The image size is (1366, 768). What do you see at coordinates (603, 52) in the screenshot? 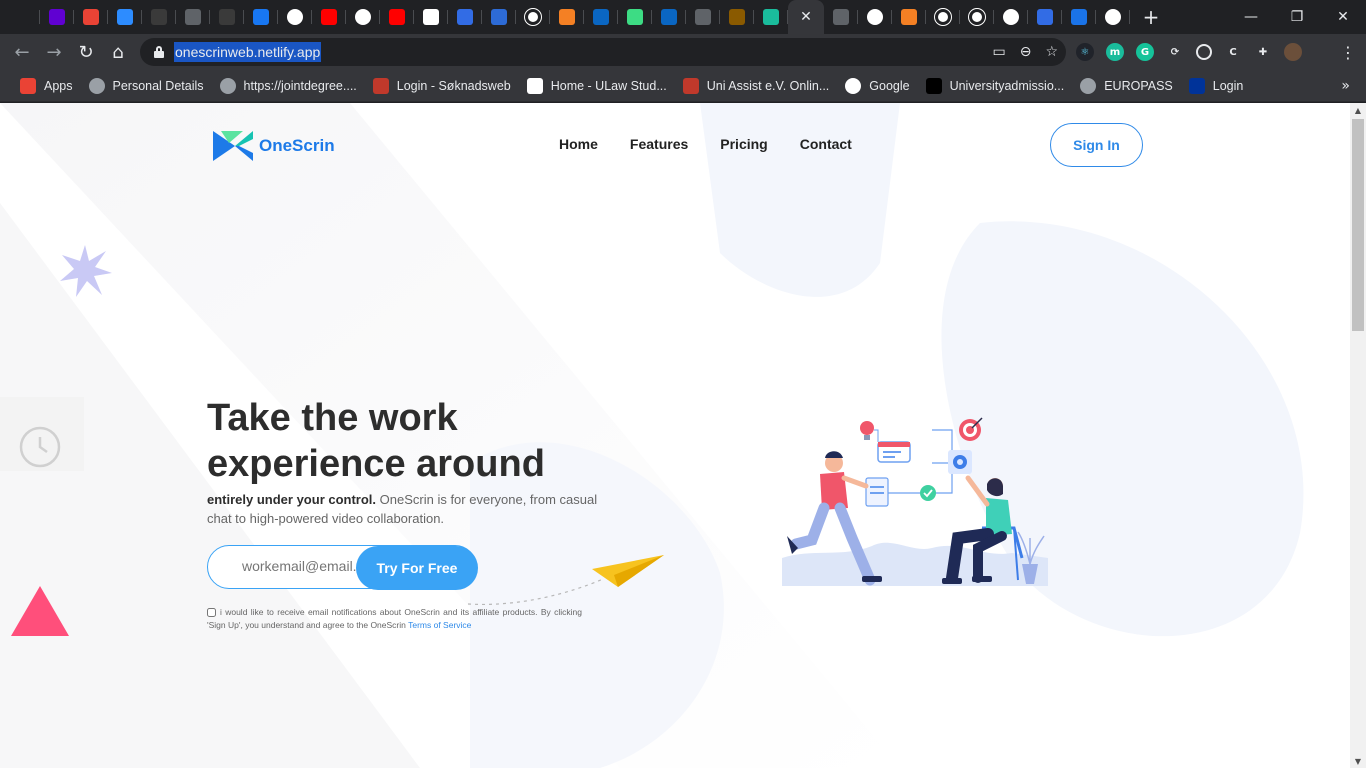
I see `address-bar: onescrinweb.netlify.app ▭ ⊖ ☆` at bounding box center [603, 52].